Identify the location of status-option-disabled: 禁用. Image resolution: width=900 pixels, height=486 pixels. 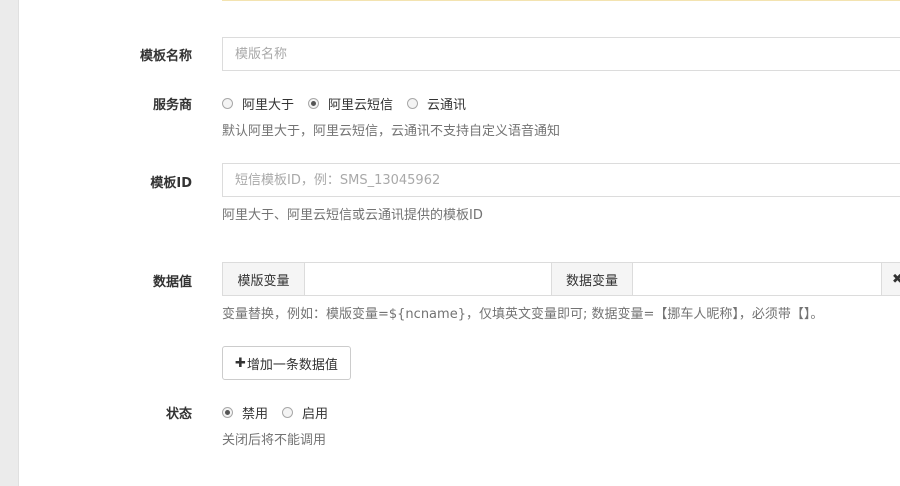
(245, 412).